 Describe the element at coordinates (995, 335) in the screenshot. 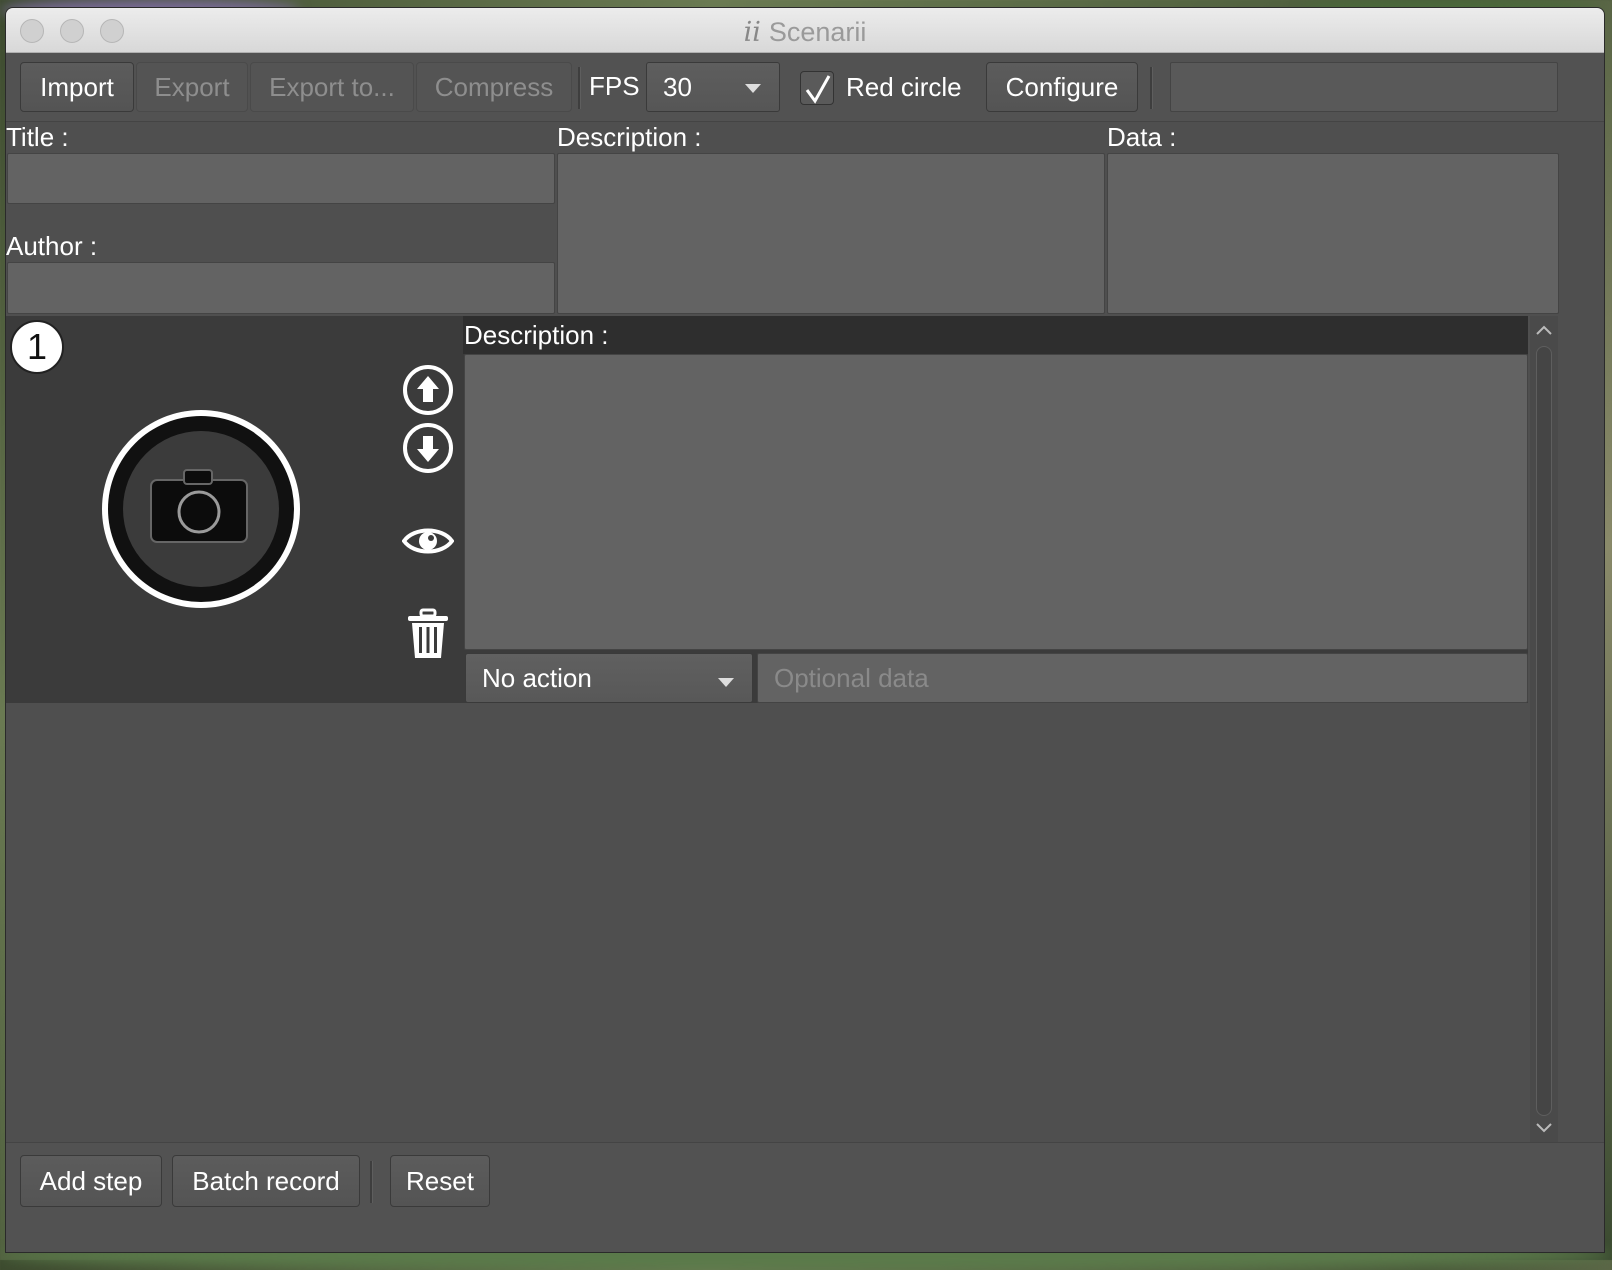

I see `step-description-header` at that location.